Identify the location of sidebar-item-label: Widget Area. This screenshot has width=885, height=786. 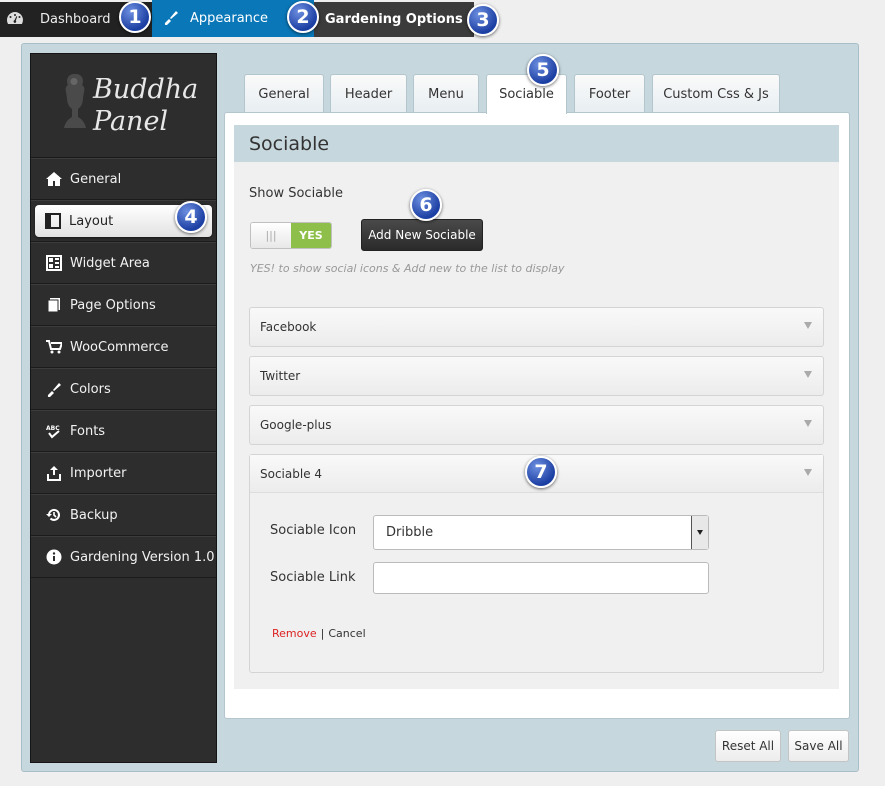
(110, 263).